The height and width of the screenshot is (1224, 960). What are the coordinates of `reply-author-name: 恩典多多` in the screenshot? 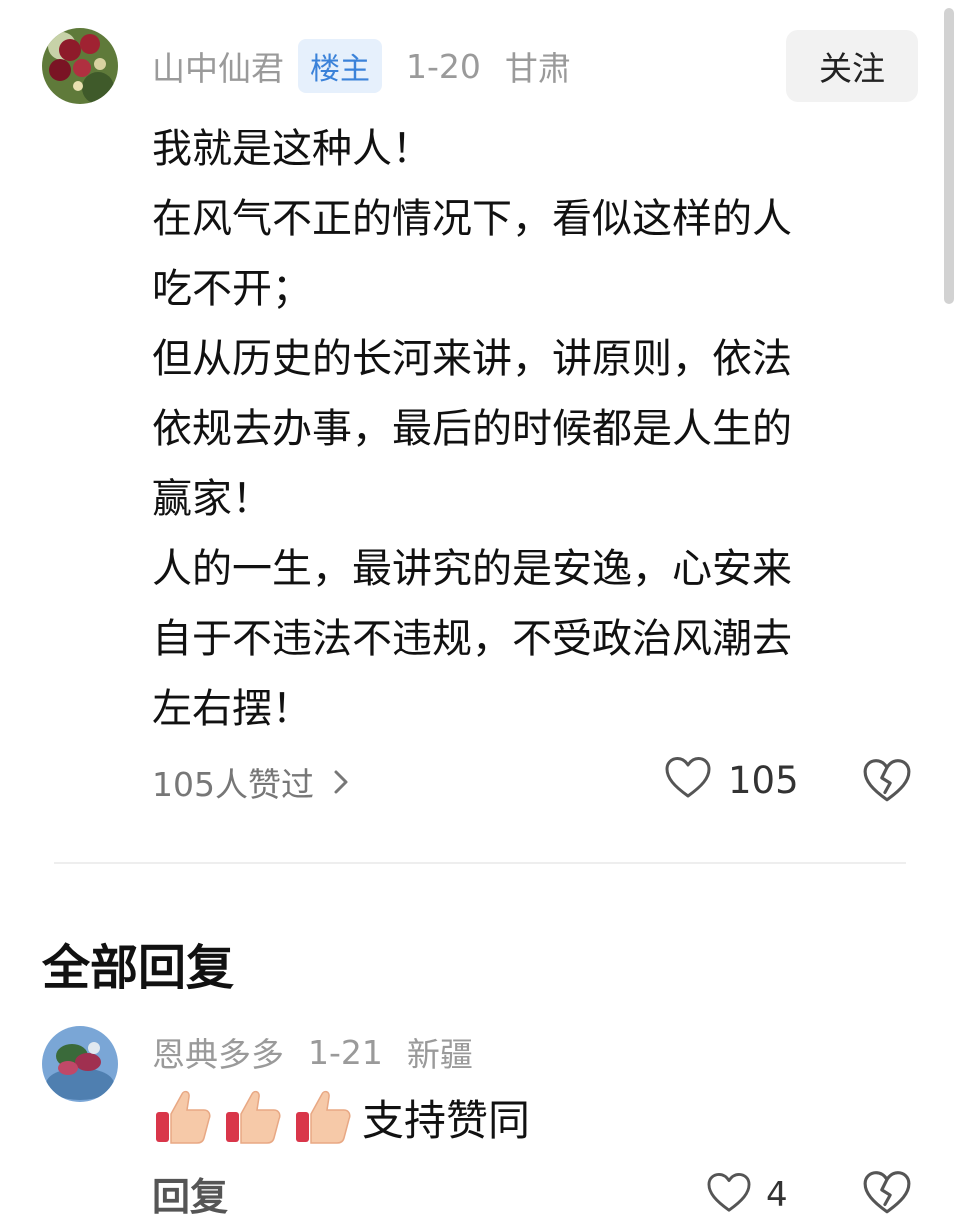 It's located at (218, 1052).